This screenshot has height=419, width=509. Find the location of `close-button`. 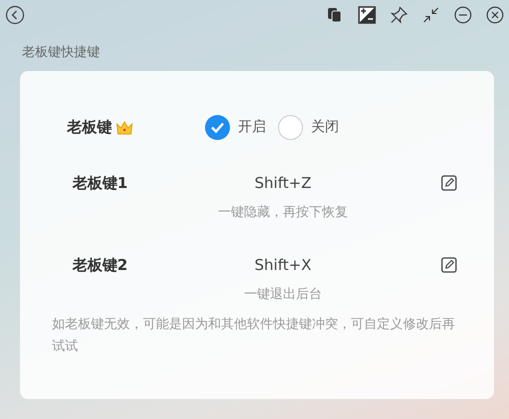

close-button is located at coordinates (495, 15).